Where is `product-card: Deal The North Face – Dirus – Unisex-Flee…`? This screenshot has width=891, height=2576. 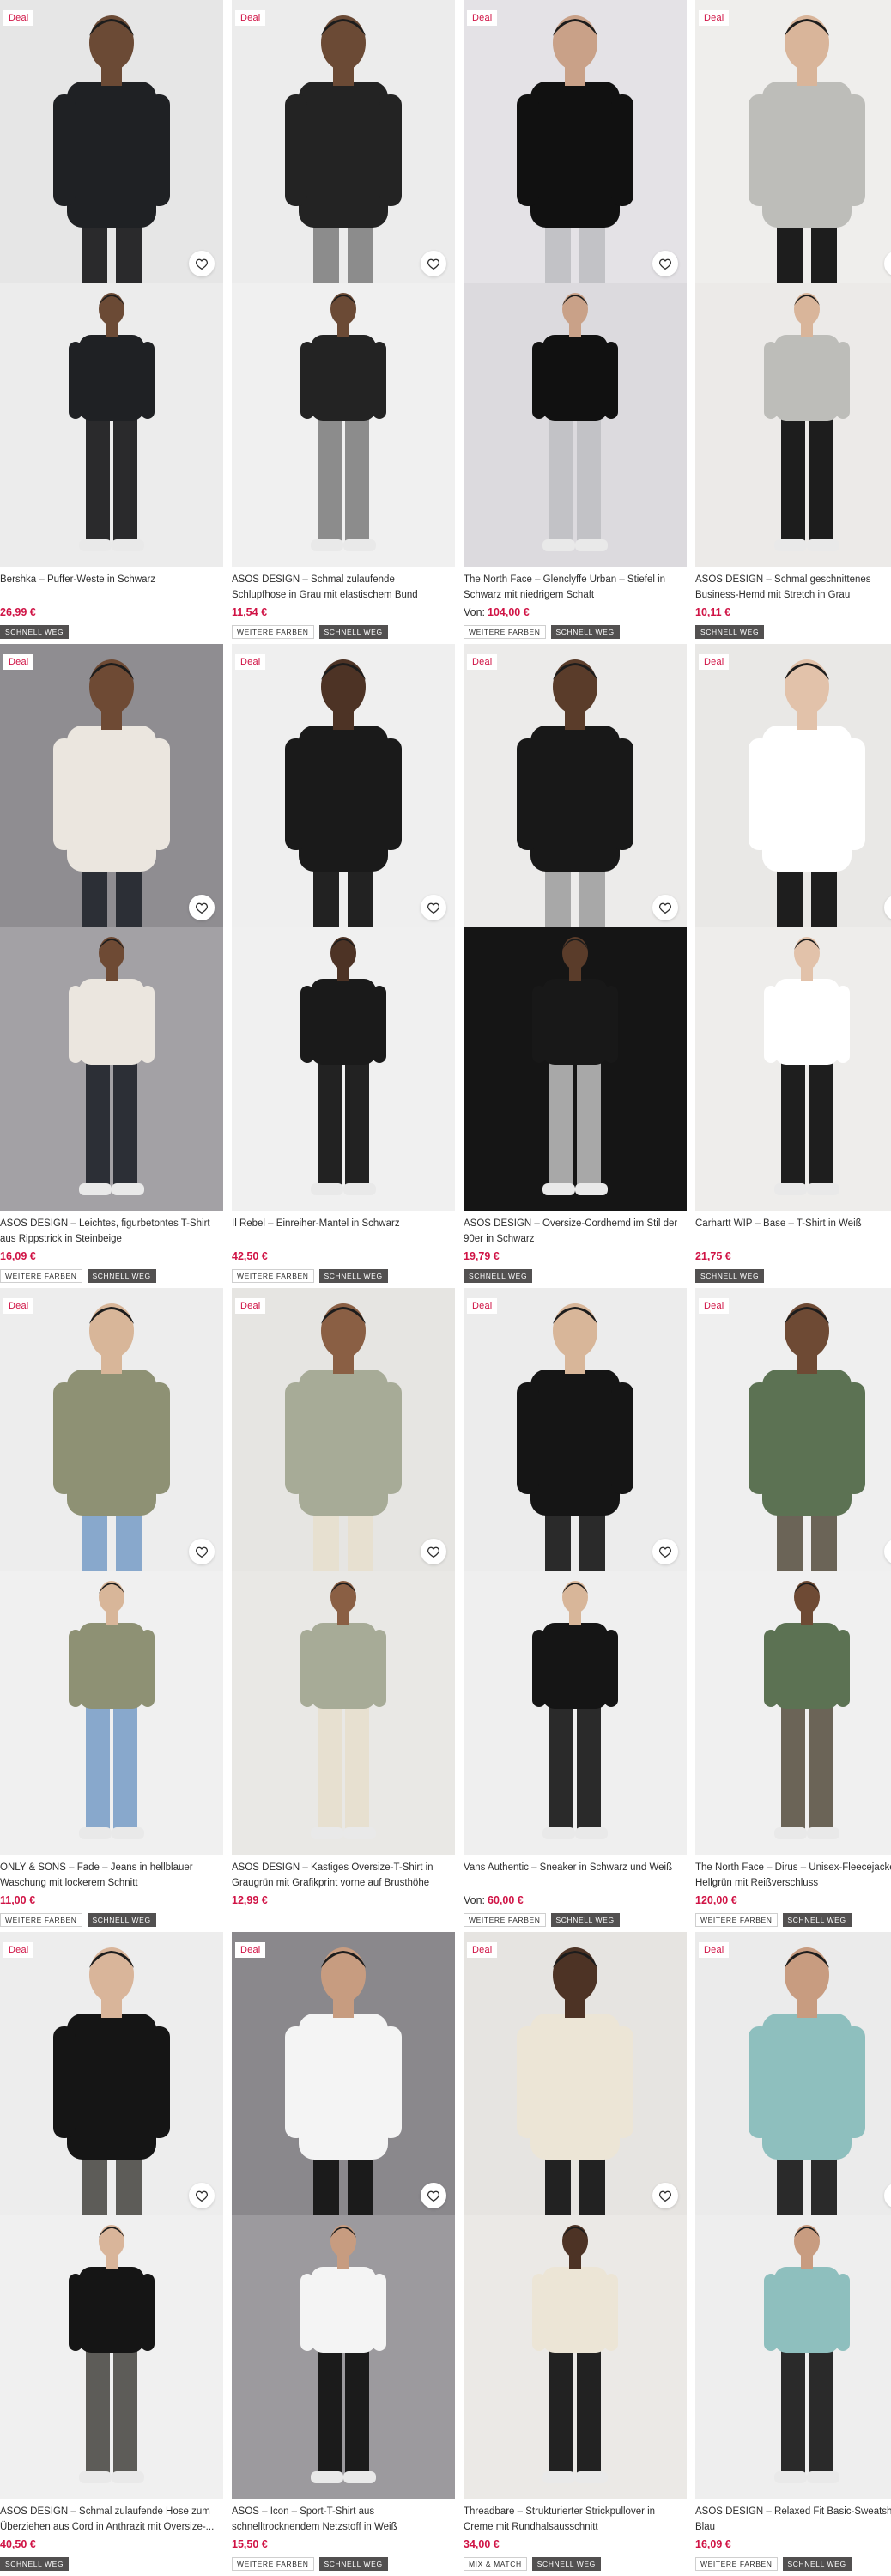 product-card: Deal The North Face – Dirus – Unisex-Flee… is located at coordinates (793, 1608).